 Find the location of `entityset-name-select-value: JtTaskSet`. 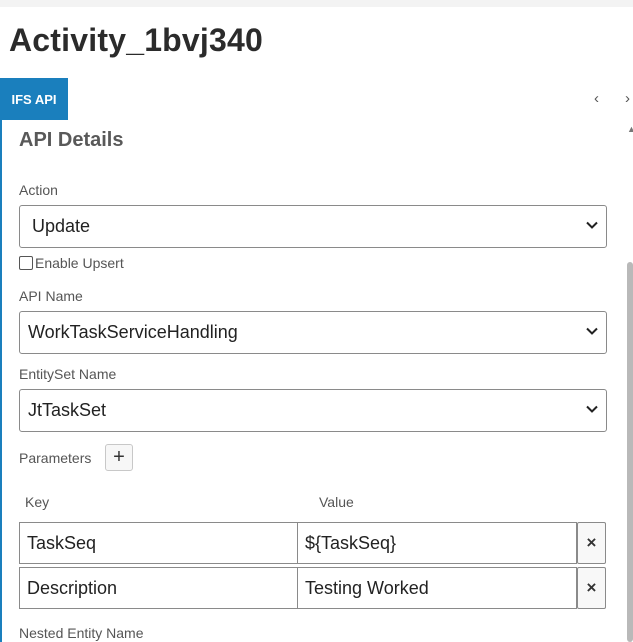

entityset-name-select-value: JtTaskSet is located at coordinates (67, 410).